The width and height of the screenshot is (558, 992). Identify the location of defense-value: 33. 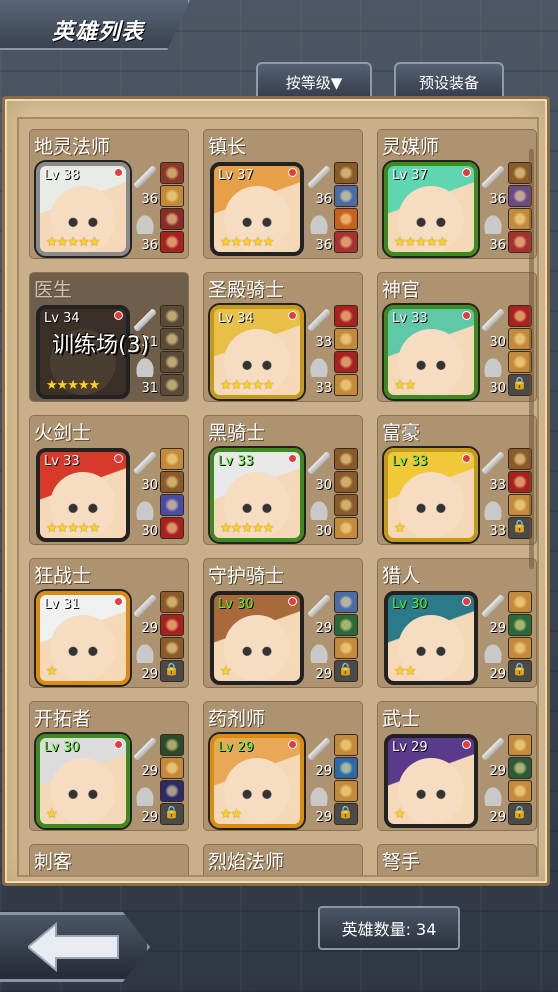
(323, 388).